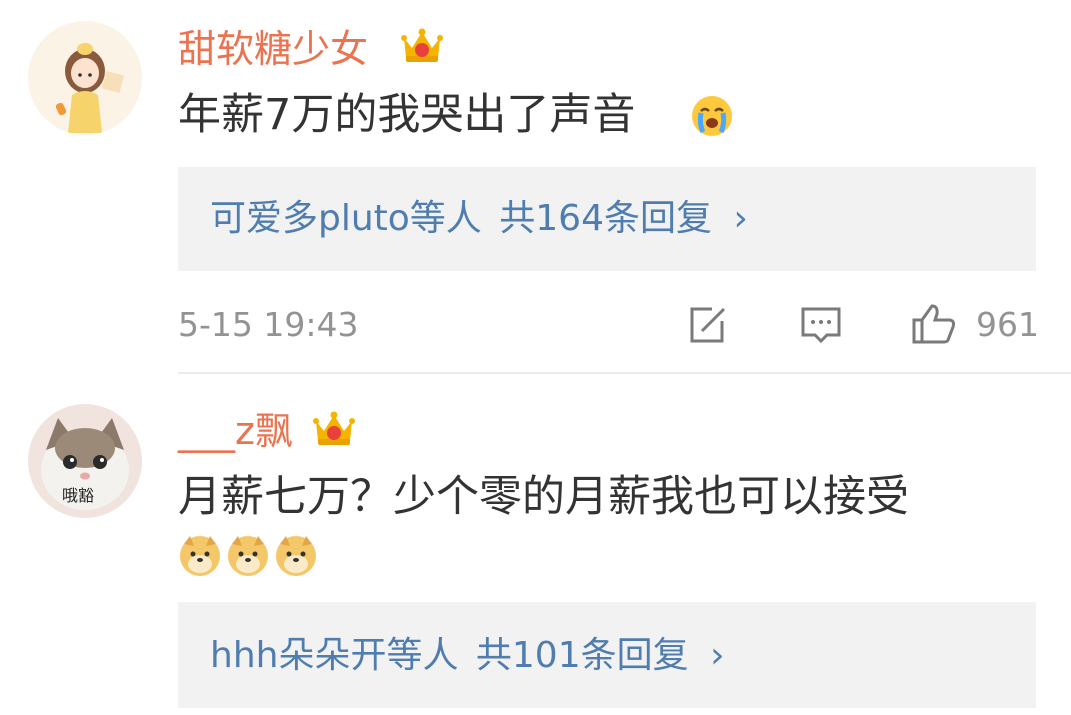  I want to click on like-icon, so click(934, 324).